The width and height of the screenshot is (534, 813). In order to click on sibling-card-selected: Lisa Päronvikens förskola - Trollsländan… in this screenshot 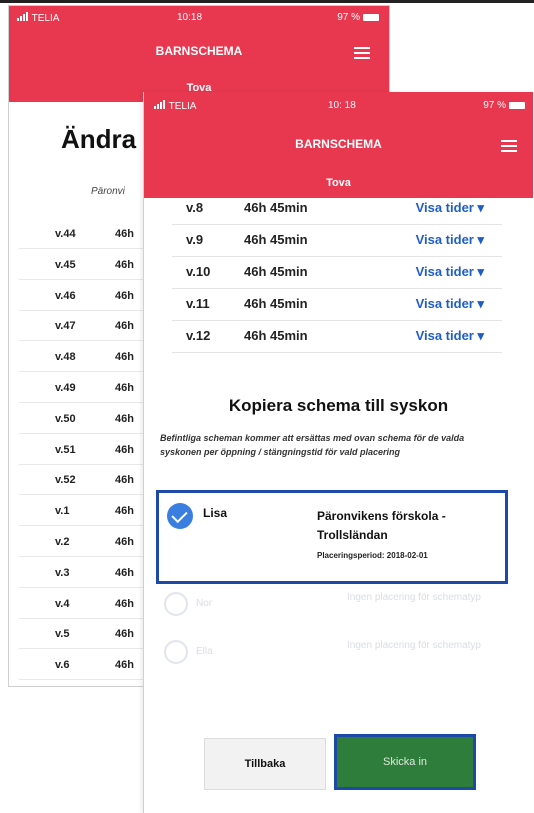, I will do `click(332, 537)`.